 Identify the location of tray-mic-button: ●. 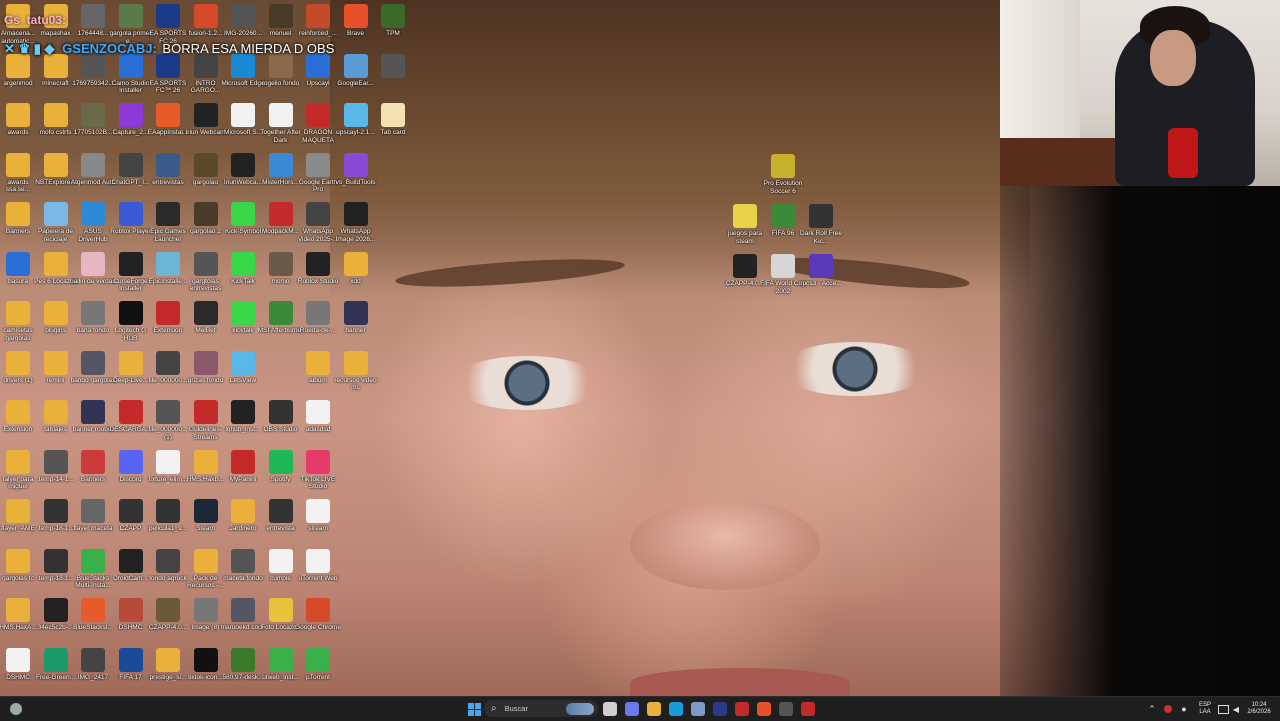
(1184, 709).